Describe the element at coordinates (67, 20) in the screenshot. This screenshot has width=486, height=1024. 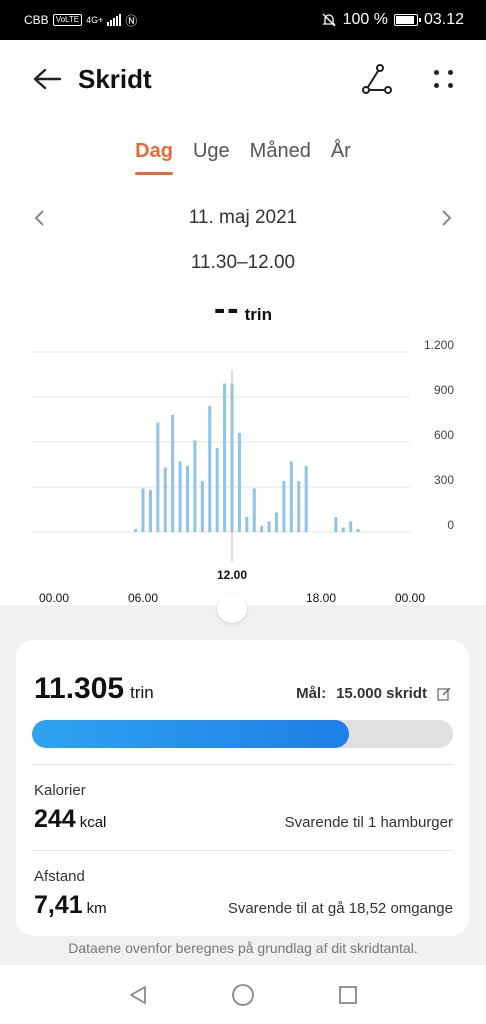
I see `volte-badge: VoLTE` at that location.